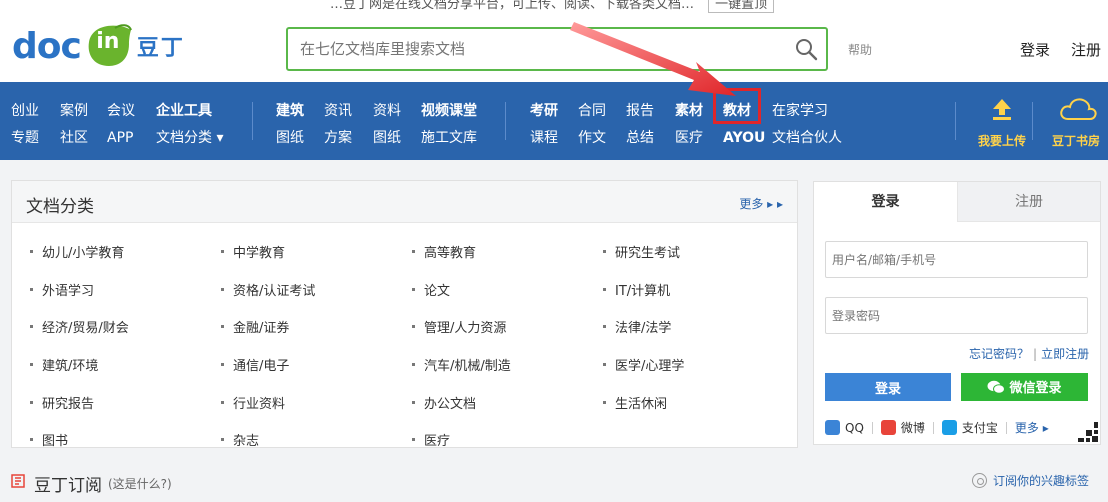 The image size is (1108, 502). What do you see at coordinates (507, 440) in the screenshot?
I see `category-item: 医疗` at bounding box center [507, 440].